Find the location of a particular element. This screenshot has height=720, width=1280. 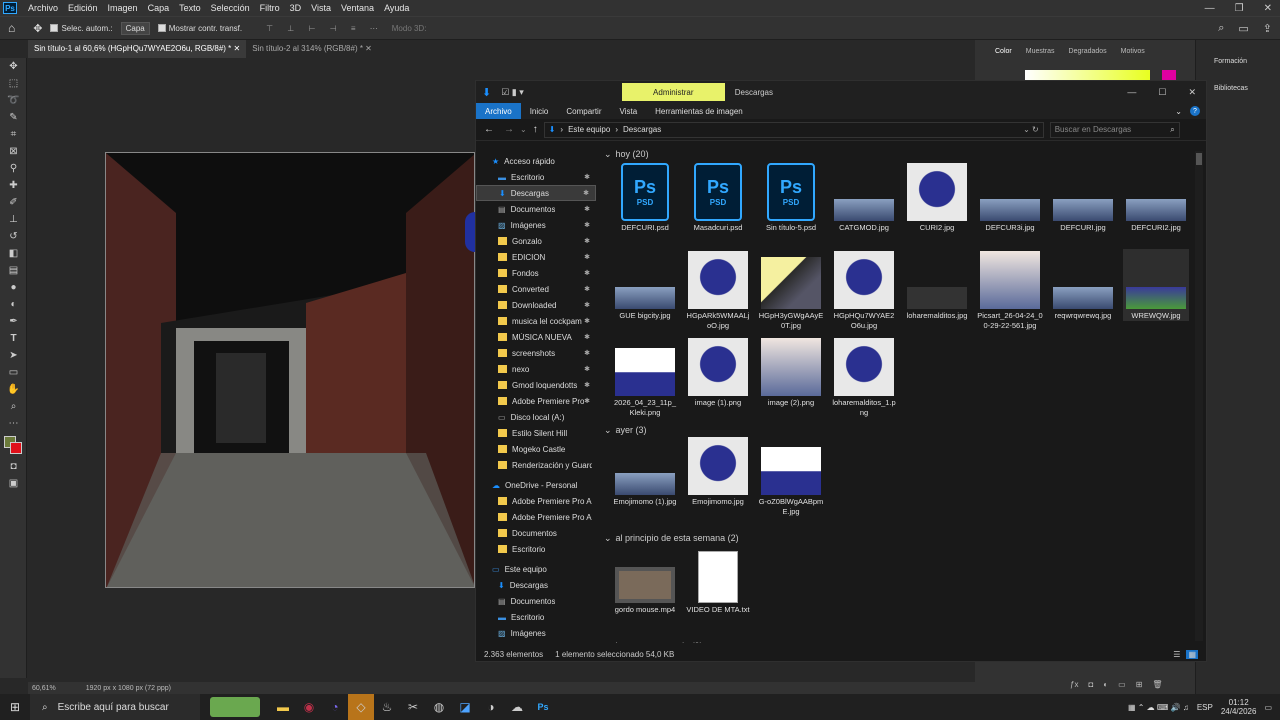

file-item: Emojimomo (1).jpg is located at coordinates (645, 471).